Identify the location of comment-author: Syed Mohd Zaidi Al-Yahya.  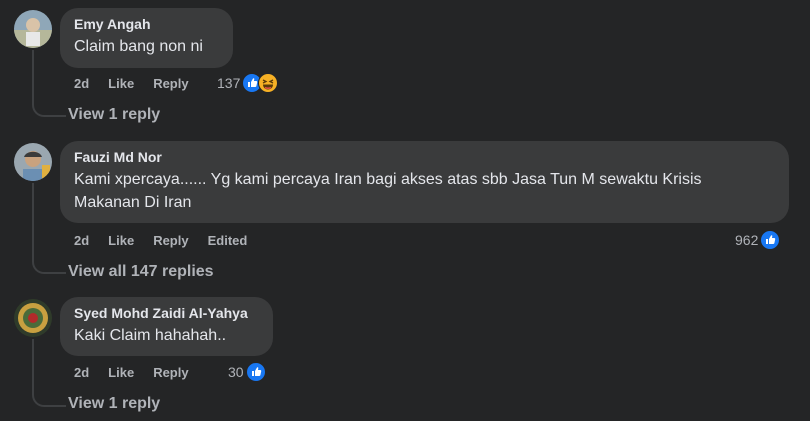
(166, 313).